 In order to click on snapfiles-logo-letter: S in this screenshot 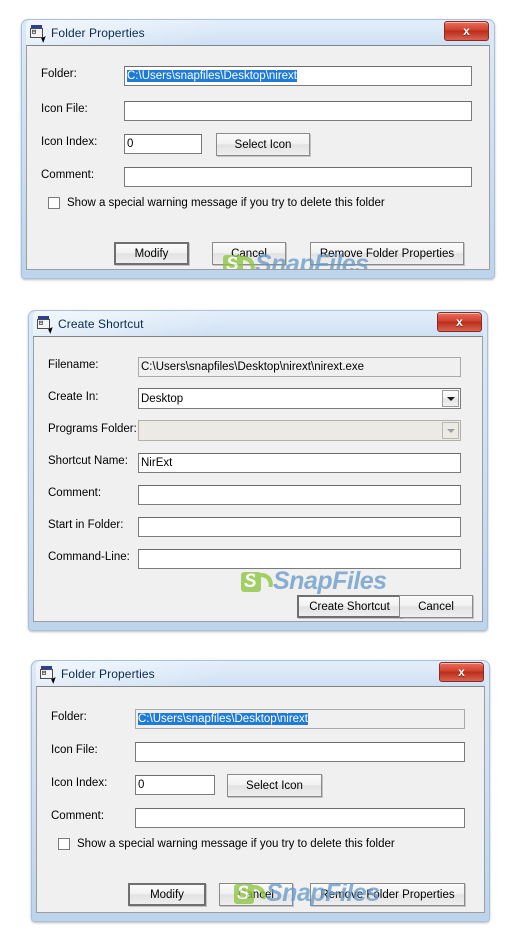, I will do `click(250, 581)`.